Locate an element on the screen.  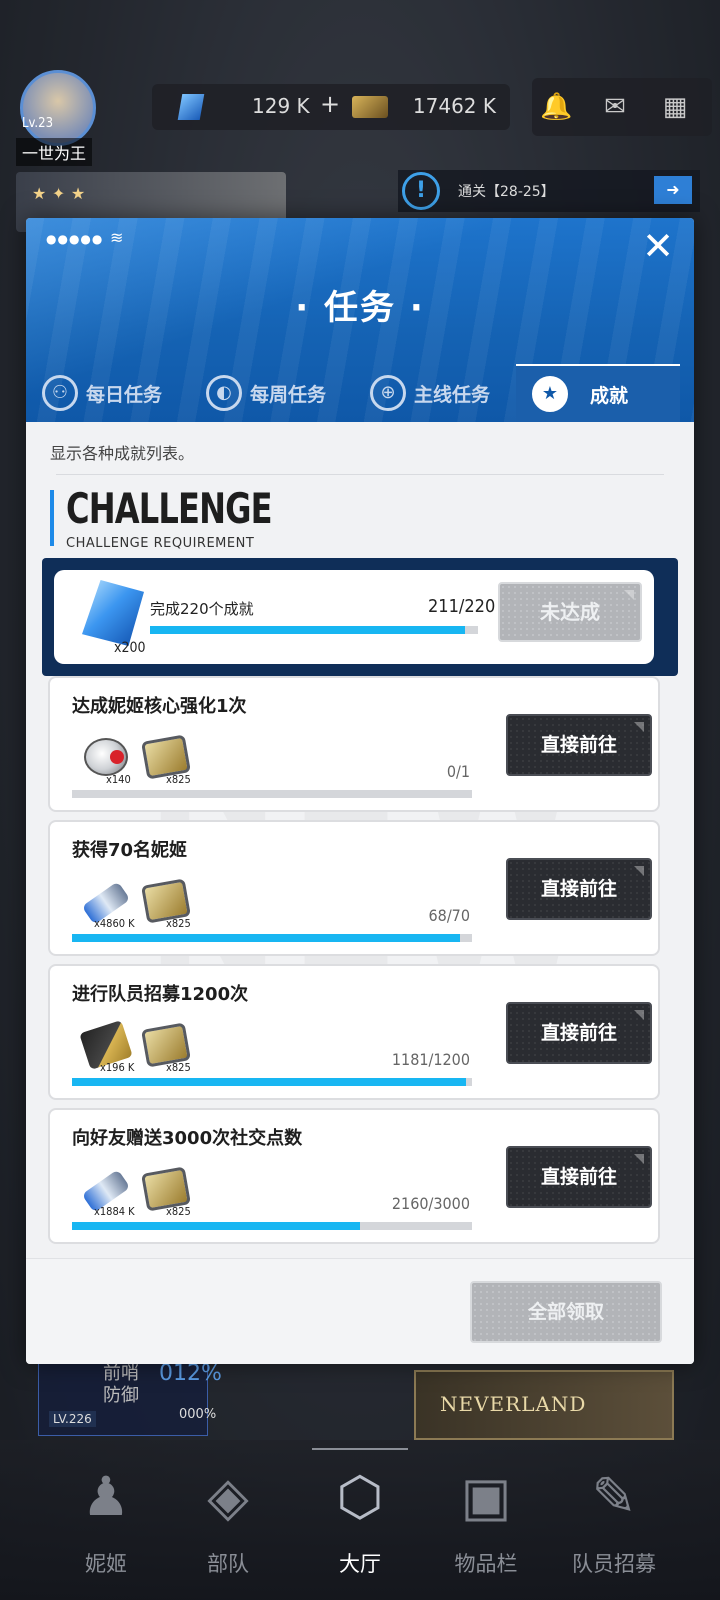
outpost-label: 前哨 防御 is located at coordinates (121, 1384).